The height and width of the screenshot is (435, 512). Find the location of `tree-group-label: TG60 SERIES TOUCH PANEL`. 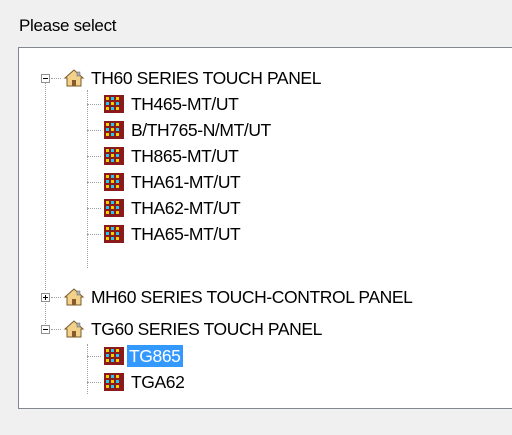

tree-group-label: TG60 SERIES TOUCH PANEL is located at coordinates (207, 329).